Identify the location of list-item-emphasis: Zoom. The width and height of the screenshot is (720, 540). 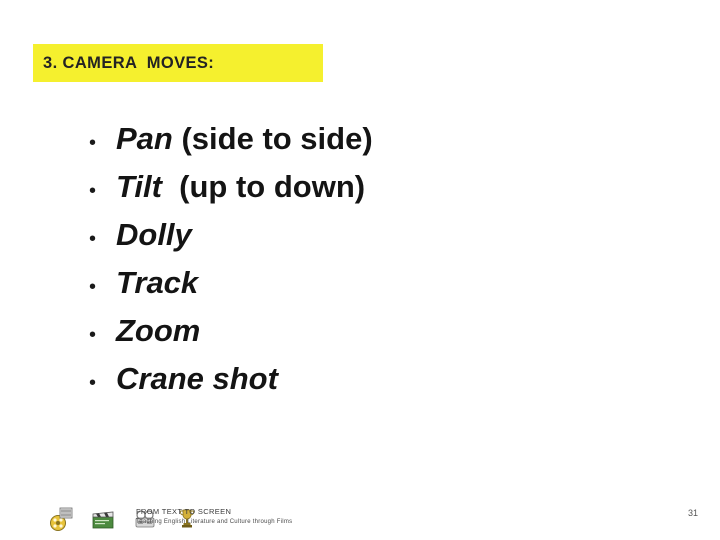
(158, 330).